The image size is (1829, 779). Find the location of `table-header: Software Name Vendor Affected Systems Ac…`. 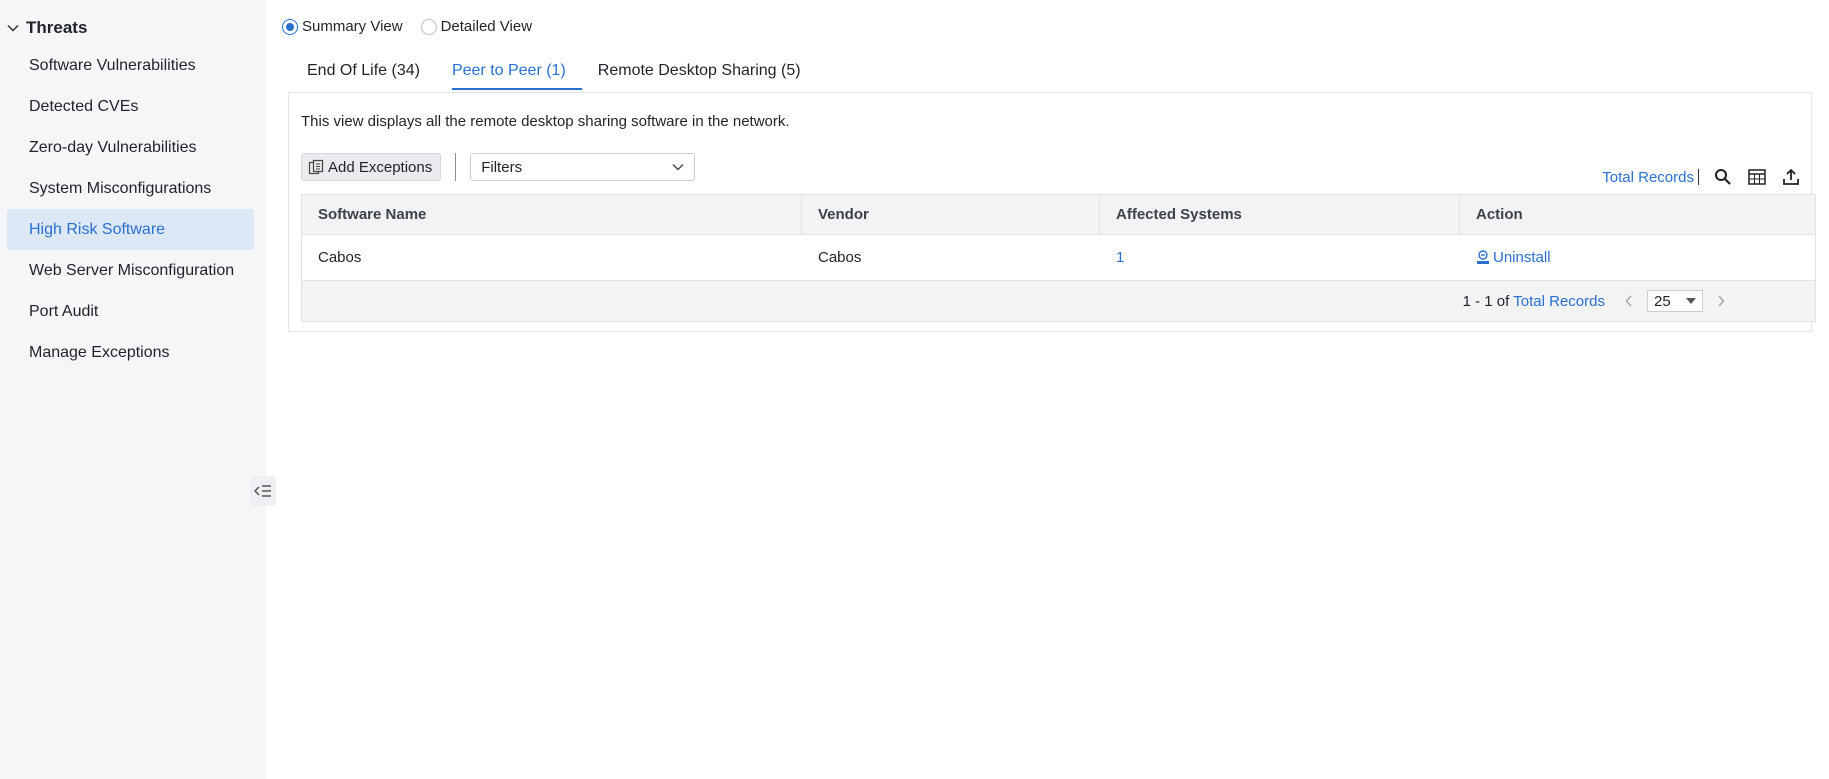

table-header: Software Name Vendor Affected Systems Ac… is located at coordinates (1058, 215).